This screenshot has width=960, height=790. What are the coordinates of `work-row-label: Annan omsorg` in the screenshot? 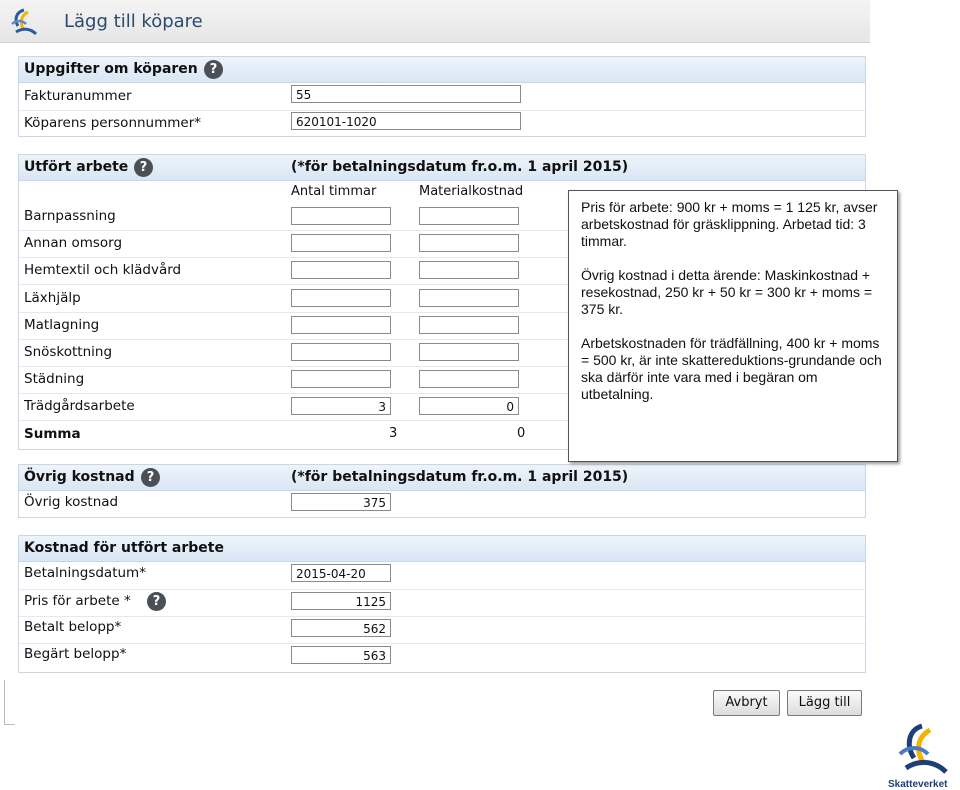 It's located at (73, 243).